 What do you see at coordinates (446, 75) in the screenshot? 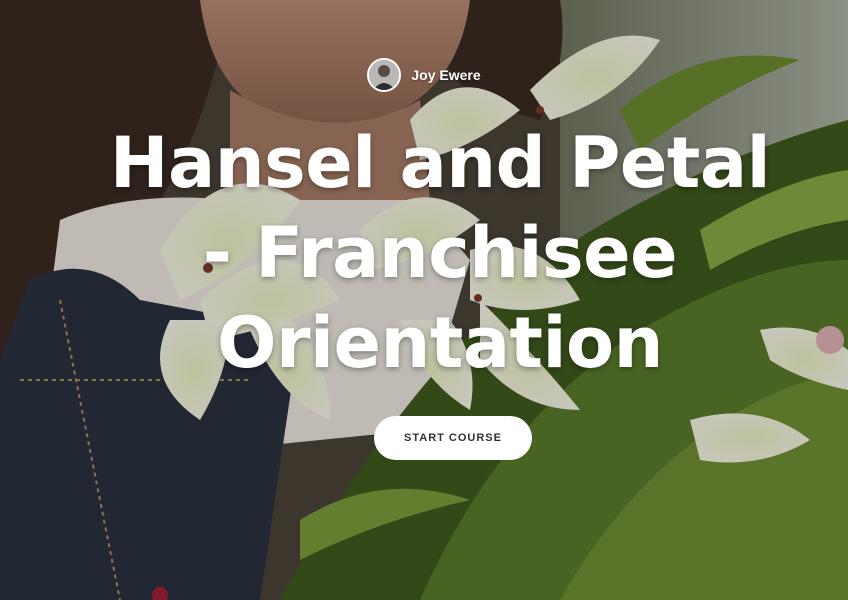
I see `author-name: Joy Ewere` at bounding box center [446, 75].